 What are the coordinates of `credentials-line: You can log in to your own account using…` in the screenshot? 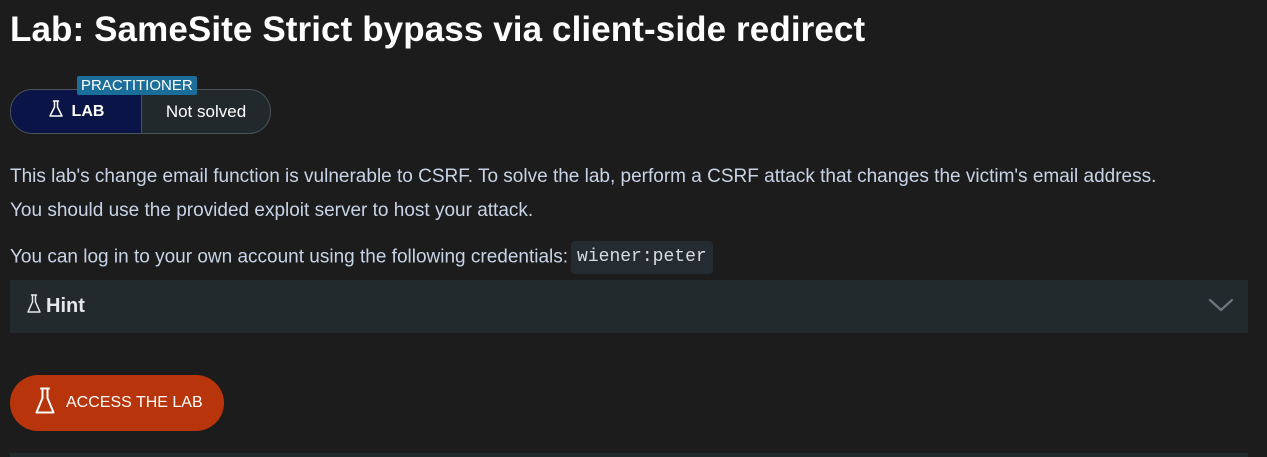 It's located at (361, 257).